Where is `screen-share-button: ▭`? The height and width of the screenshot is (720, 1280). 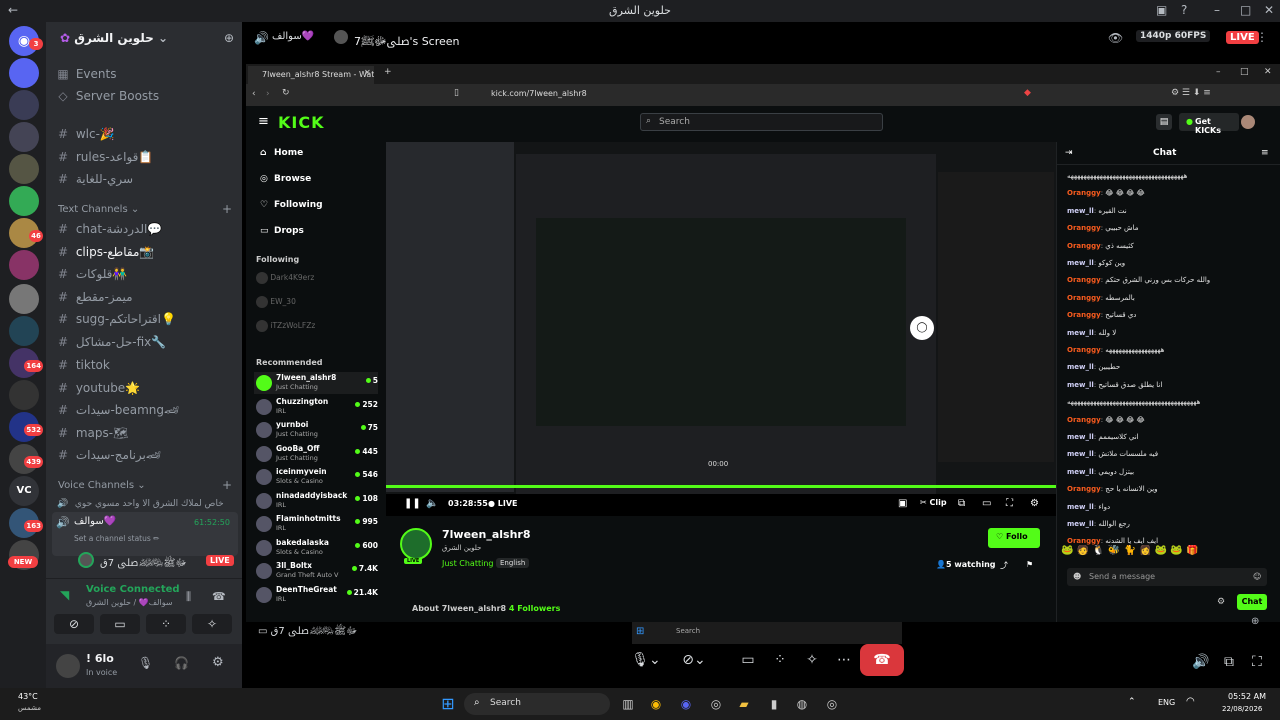 screen-share-button: ▭ is located at coordinates (120, 624).